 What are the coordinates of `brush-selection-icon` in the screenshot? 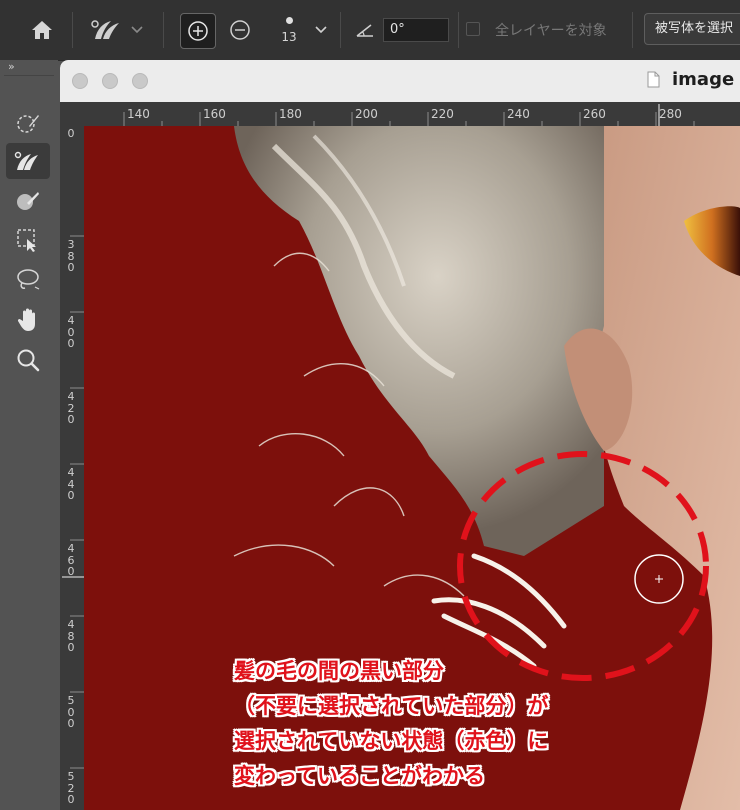 It's located at (28, 240).